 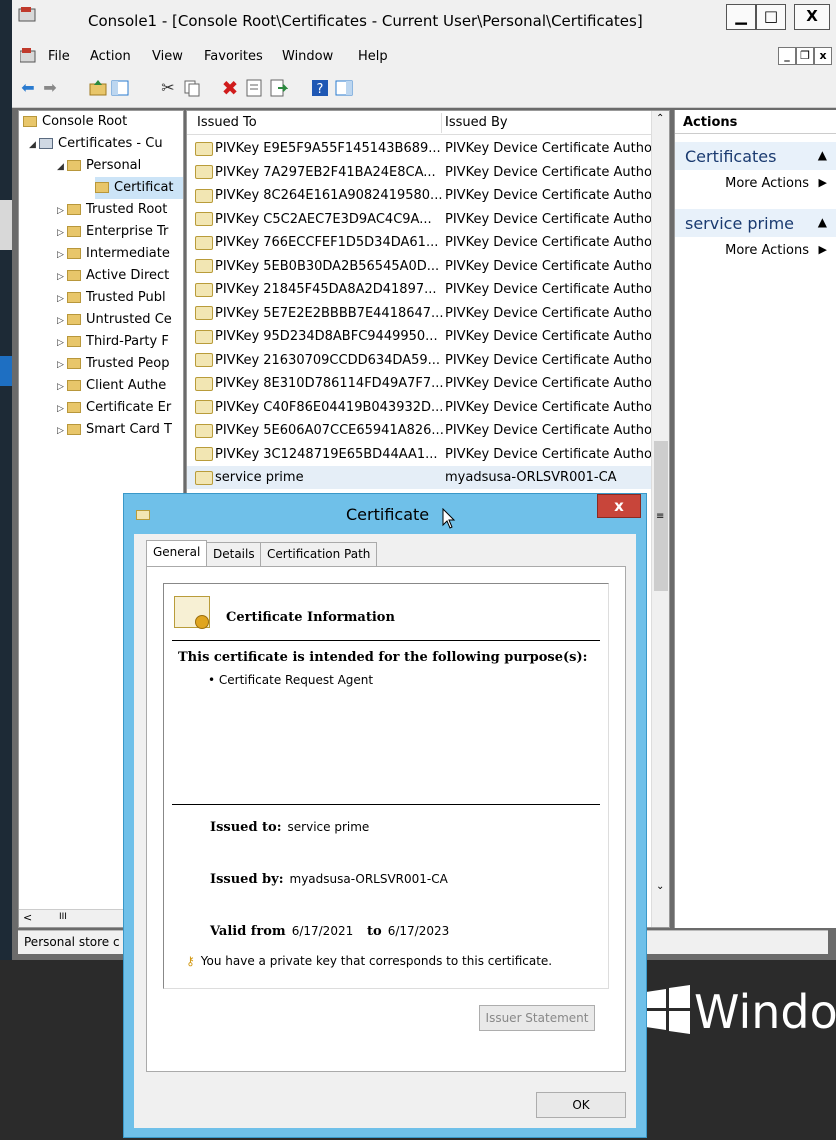 What do you see at coordinates (278, 88) in the screenshot?
I see `export-list-icon` at bounding box center [278, 88].